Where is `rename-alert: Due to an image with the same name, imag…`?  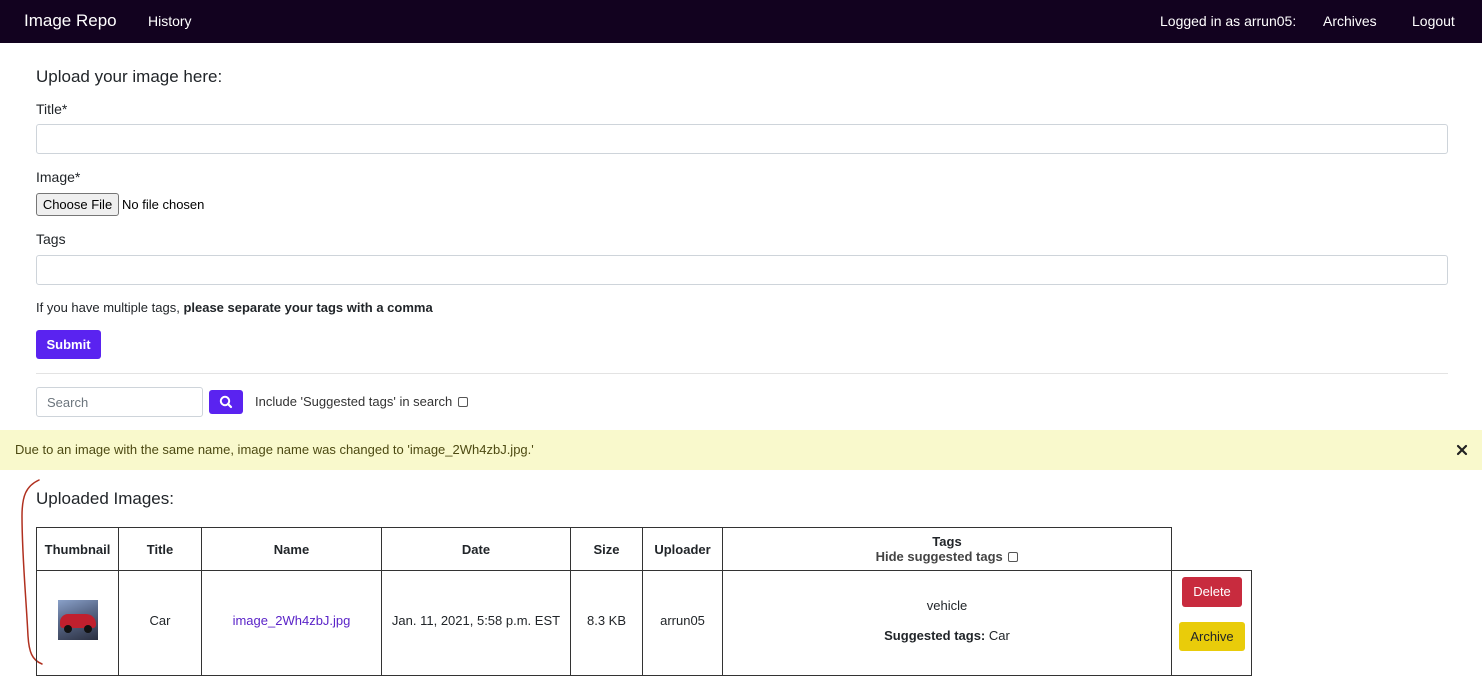
rename-alert: Due to an image with the same name, imag… is located at coordinates (741, 450).